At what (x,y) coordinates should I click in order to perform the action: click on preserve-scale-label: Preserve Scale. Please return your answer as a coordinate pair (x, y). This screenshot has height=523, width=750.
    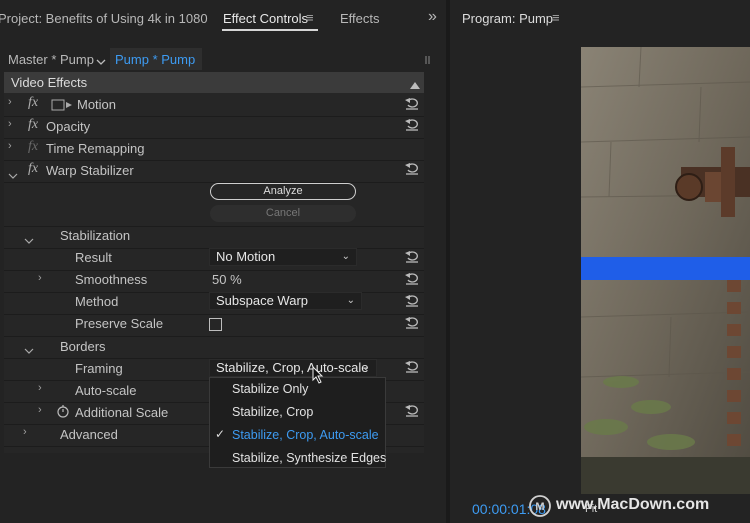
    Looking at the image, I should click on (119, 323).